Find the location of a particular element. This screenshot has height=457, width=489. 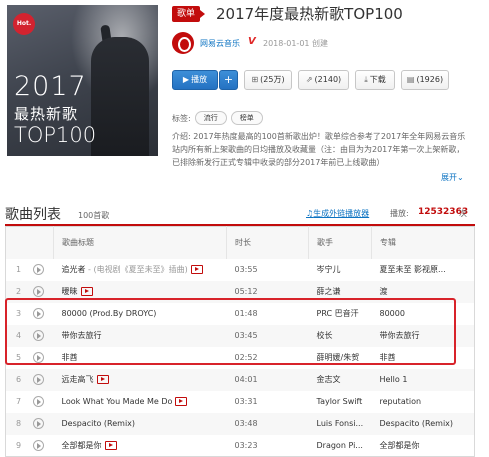

song-title-cell: Despacito (Remix) is located at coordinates (140, 423).